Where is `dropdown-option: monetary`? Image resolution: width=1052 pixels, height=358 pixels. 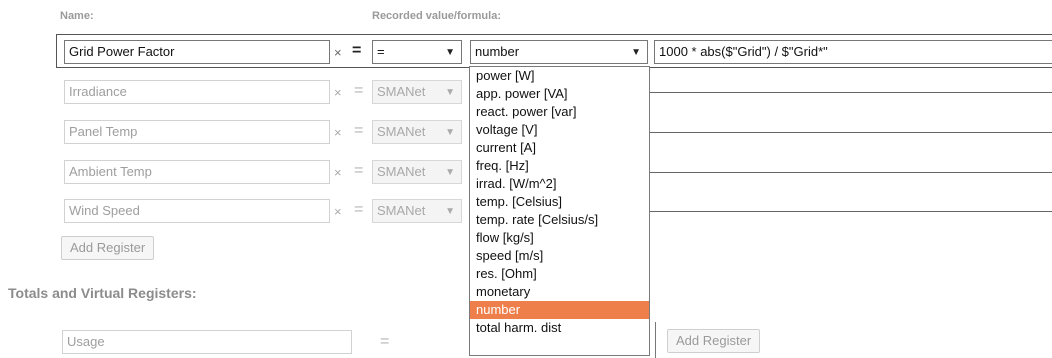
dropdown-option: monetary is located at coordinates (559, 292).